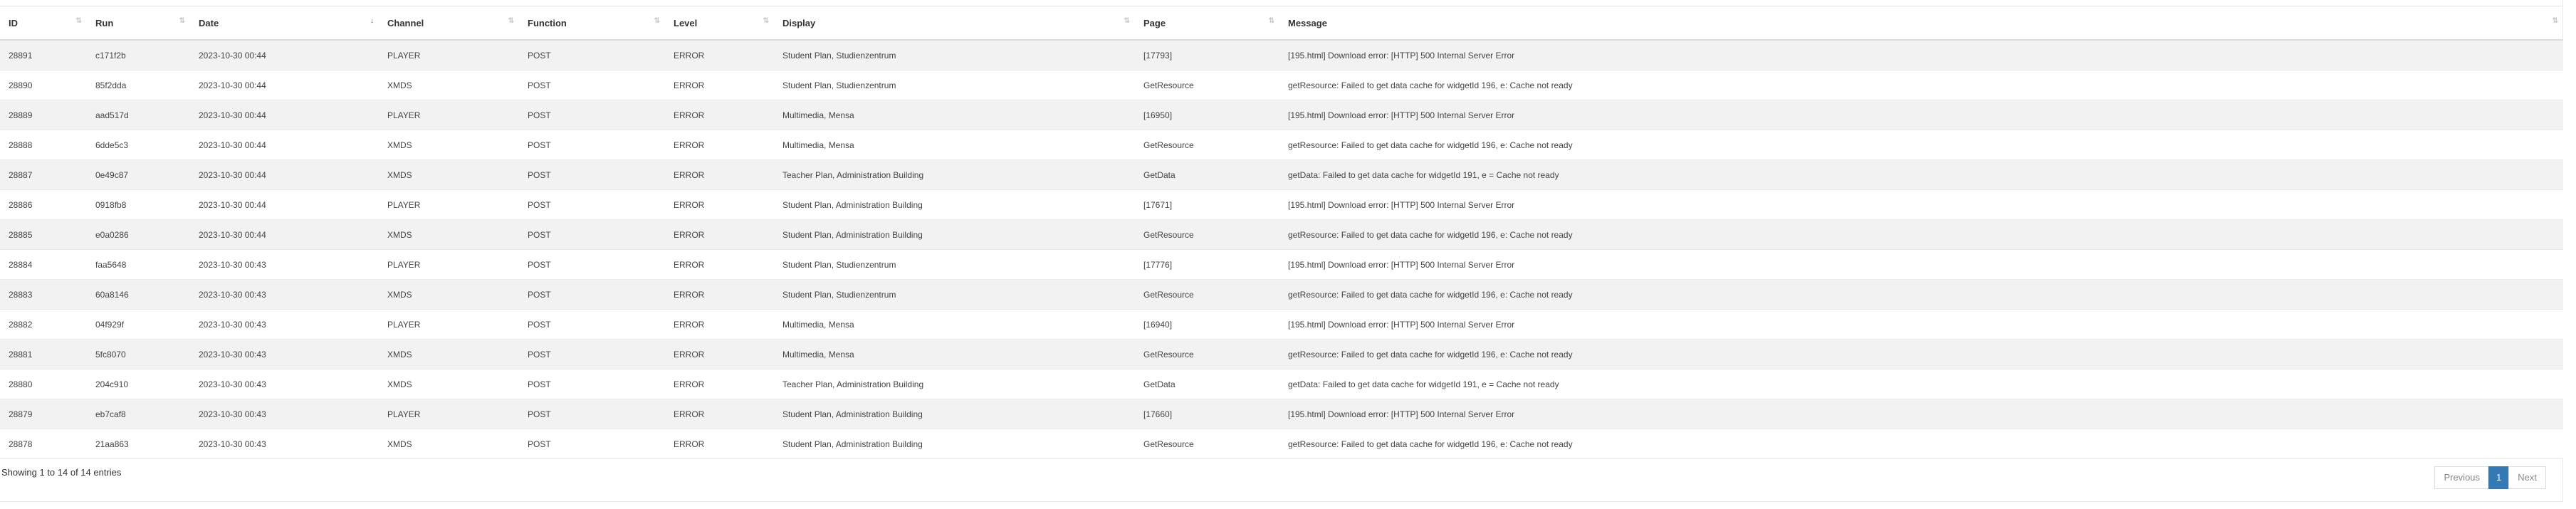 The height and width of the screenshot is (509, 2576). What do you see at coordinates (138, 324) in the screenshot?
I see `cell-run: 04f929f` at bounding box center [138, 324].